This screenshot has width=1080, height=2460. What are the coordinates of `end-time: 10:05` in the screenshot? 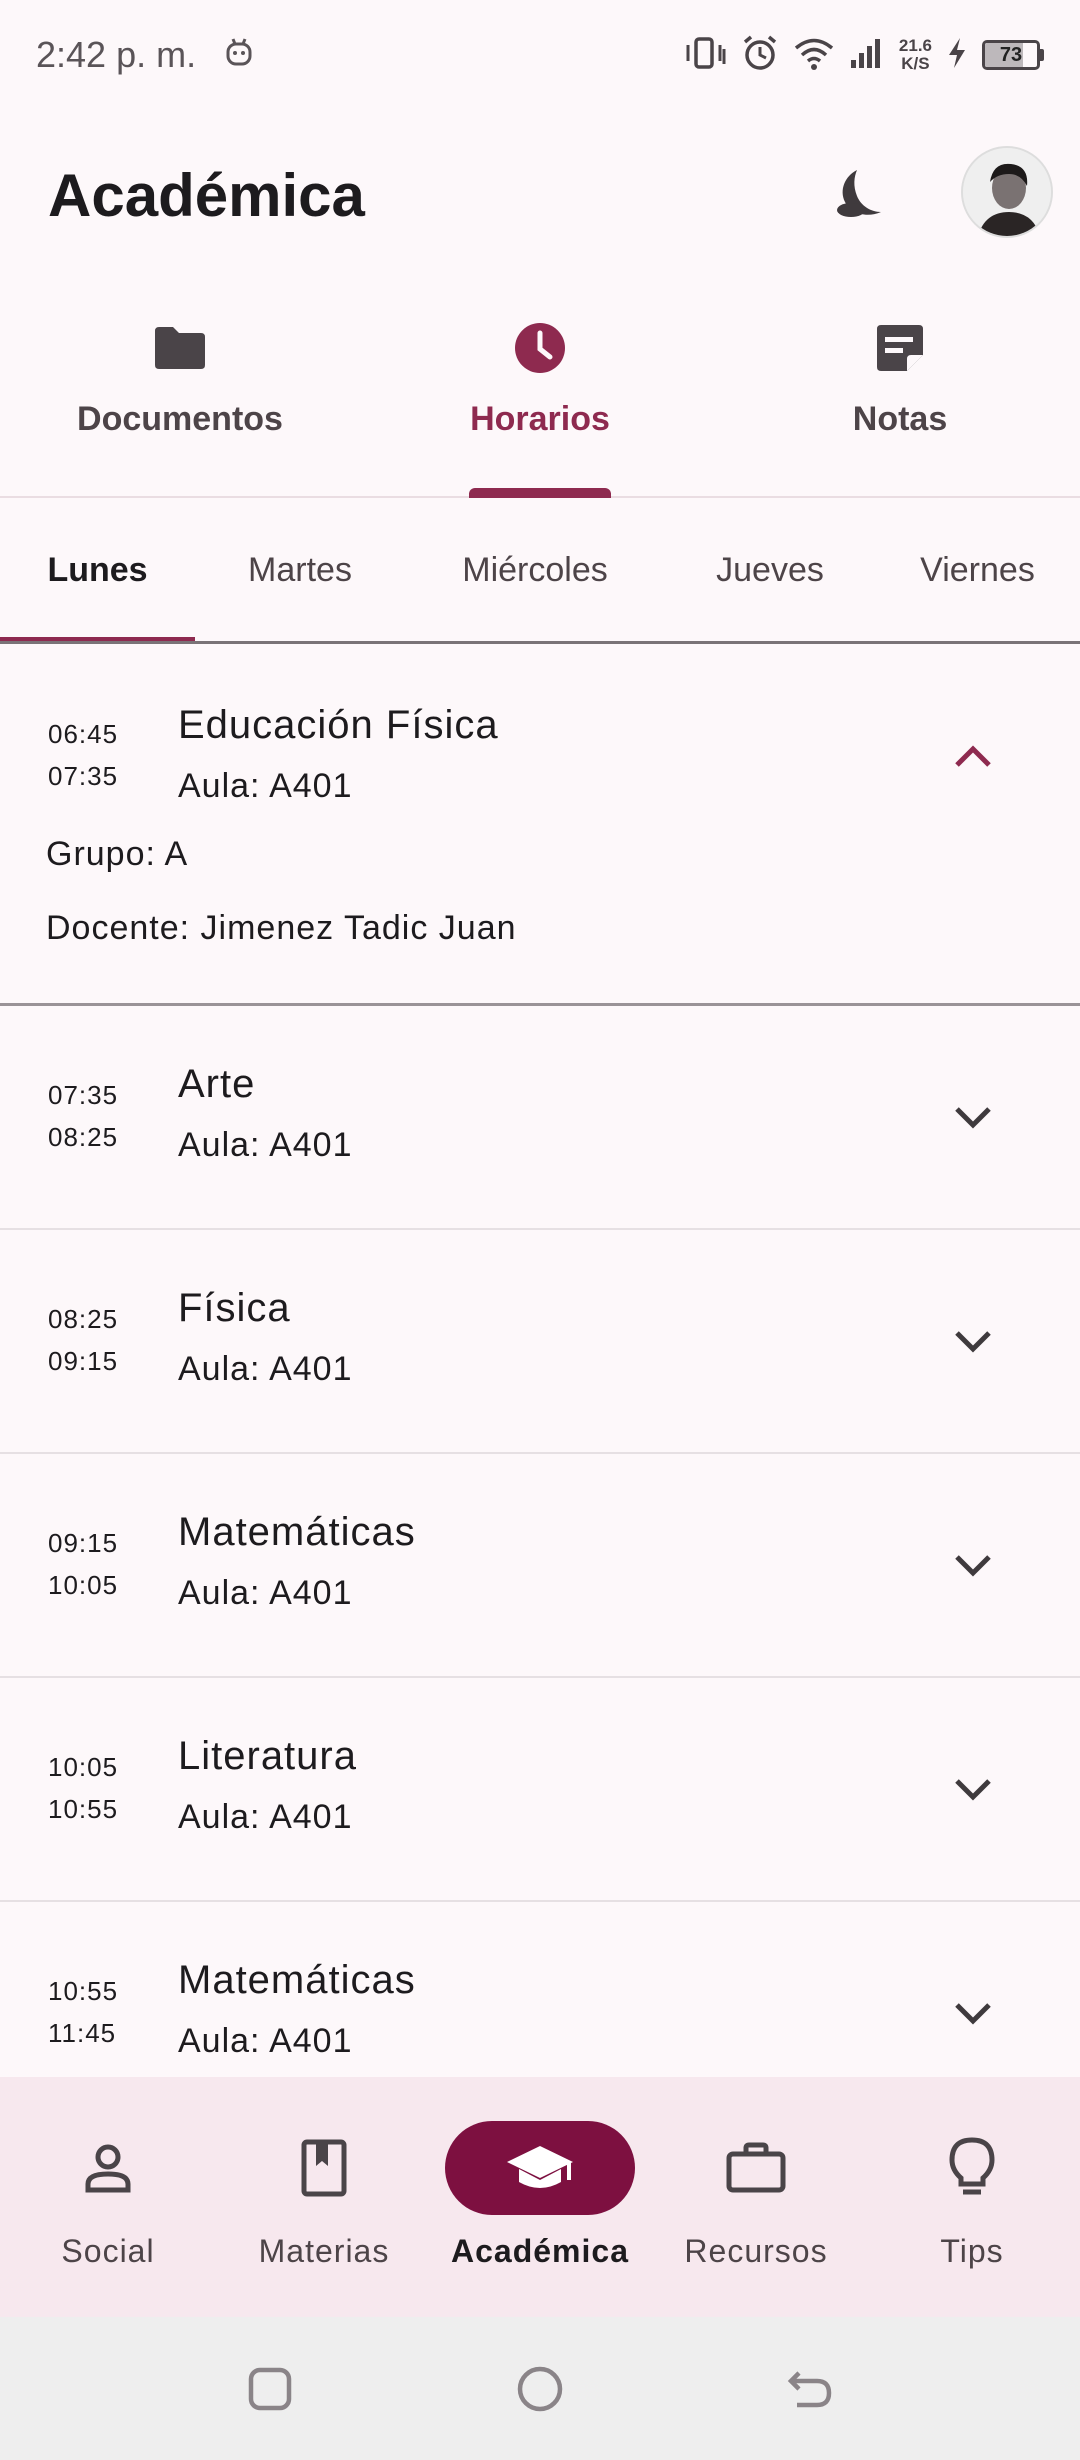 It's located at (83, 1585).